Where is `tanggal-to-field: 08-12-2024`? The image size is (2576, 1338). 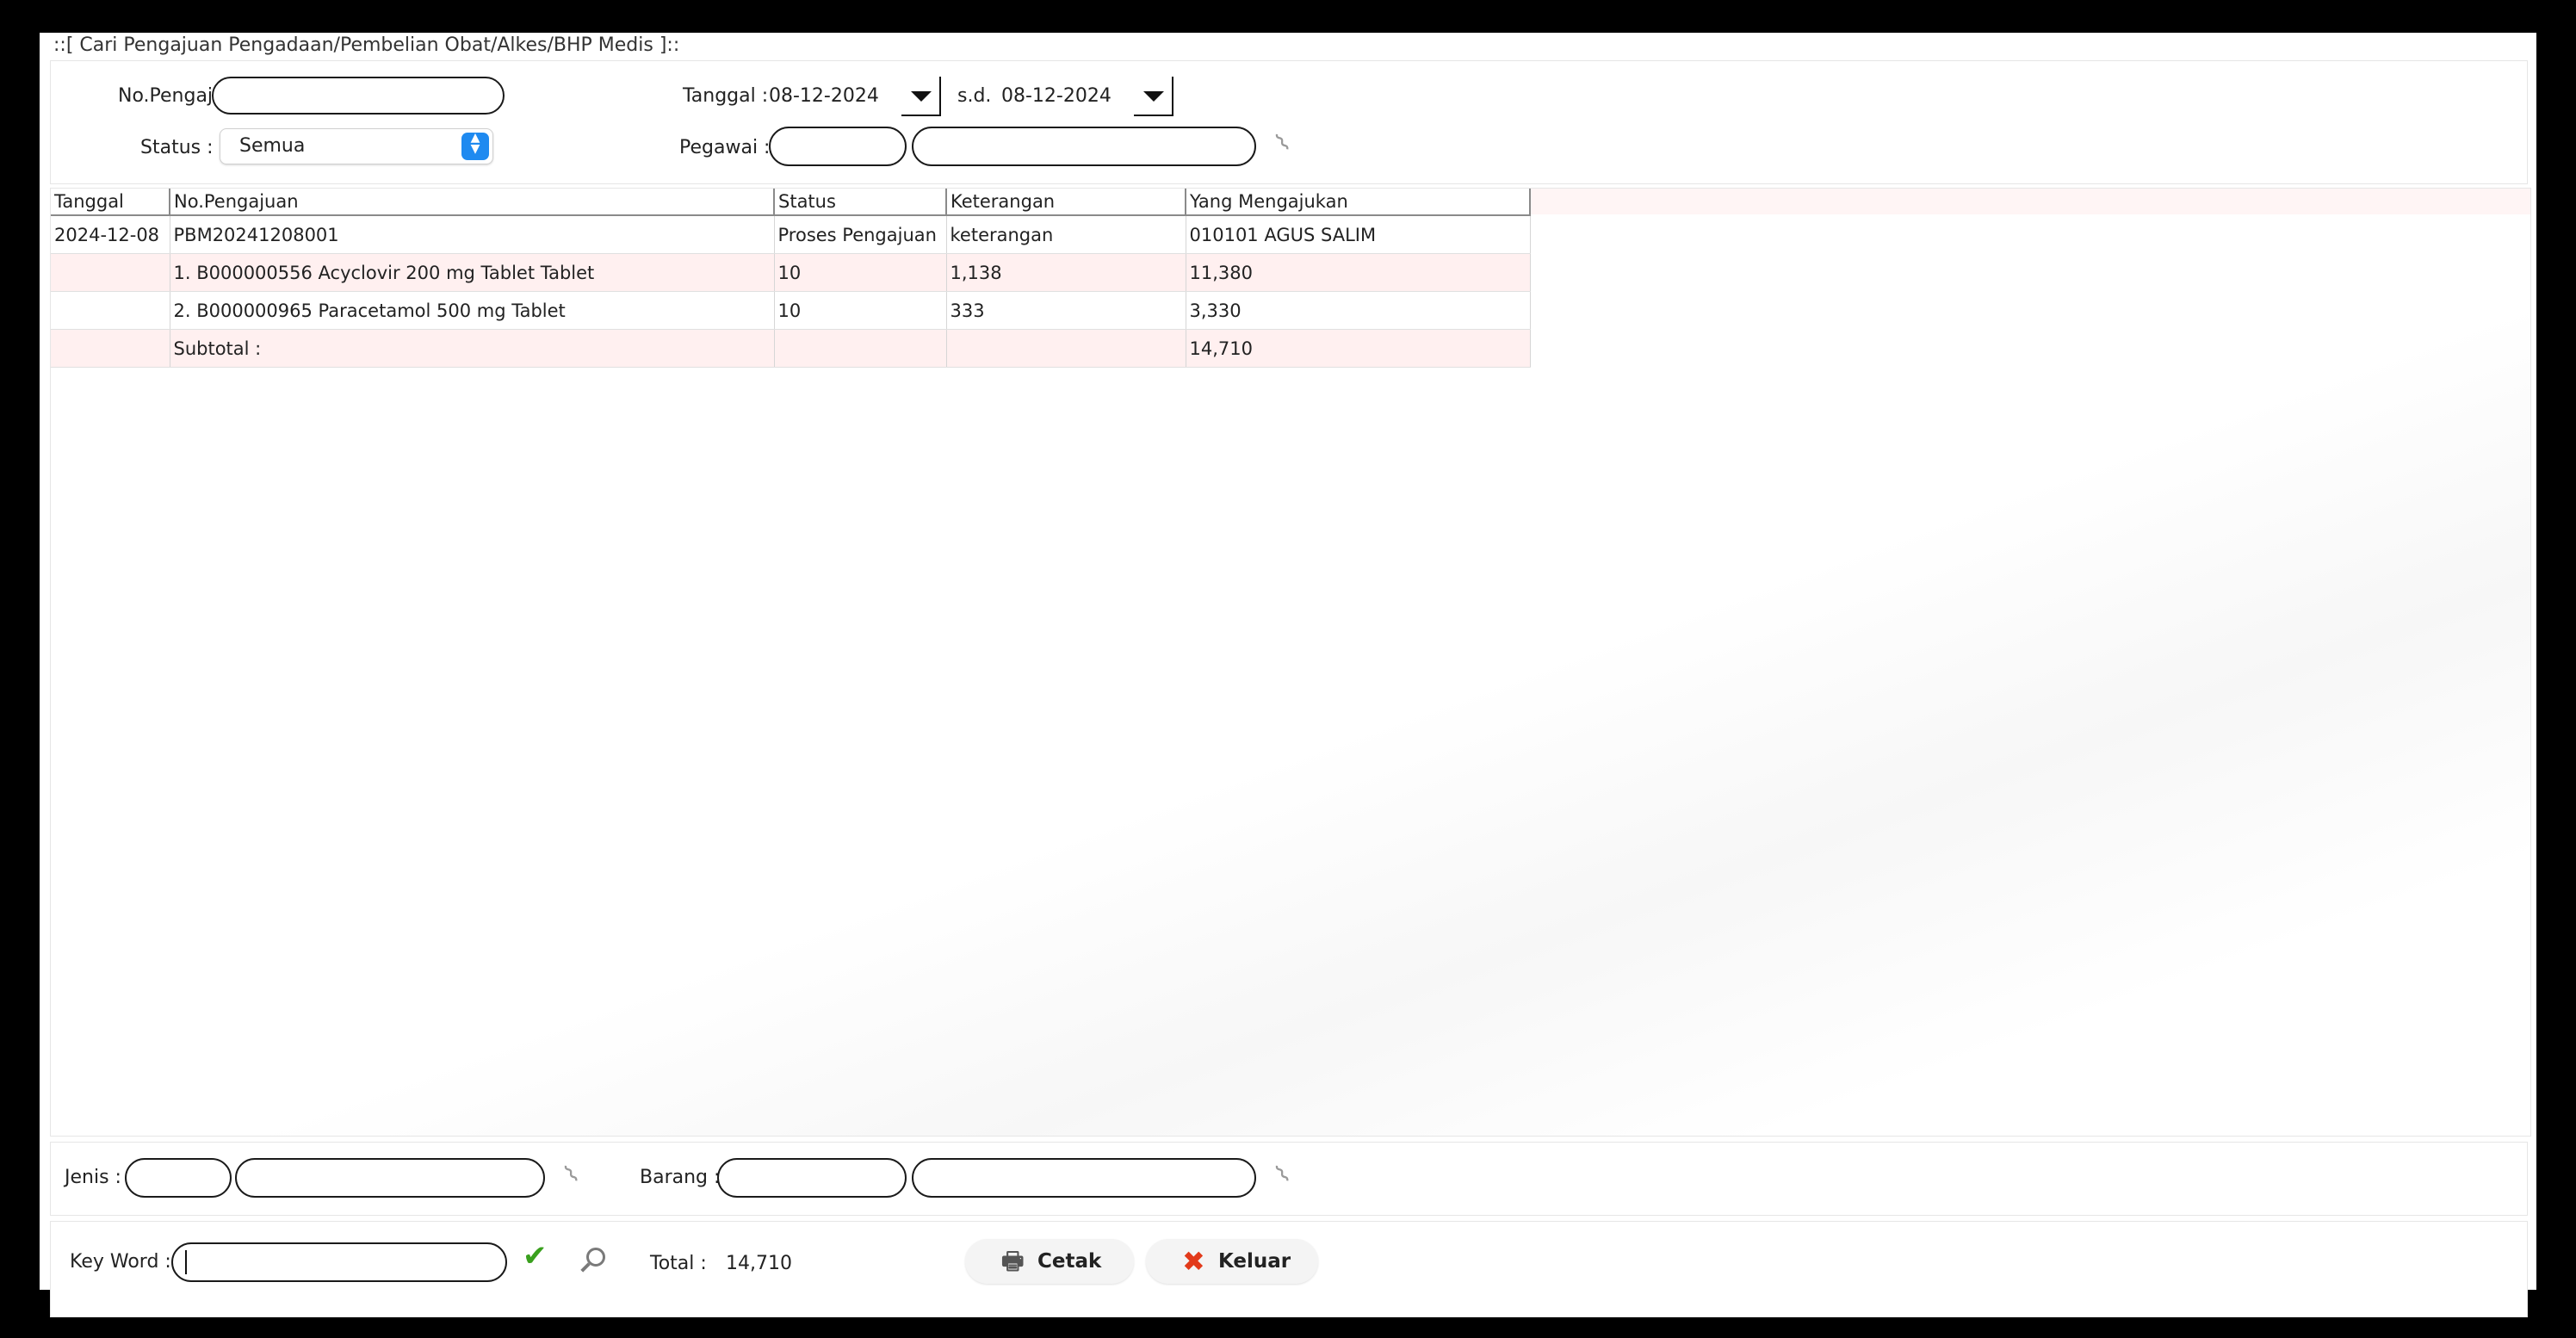
tanggal-to-field: 08-12-2024 is located at coordinates (1056, 96).